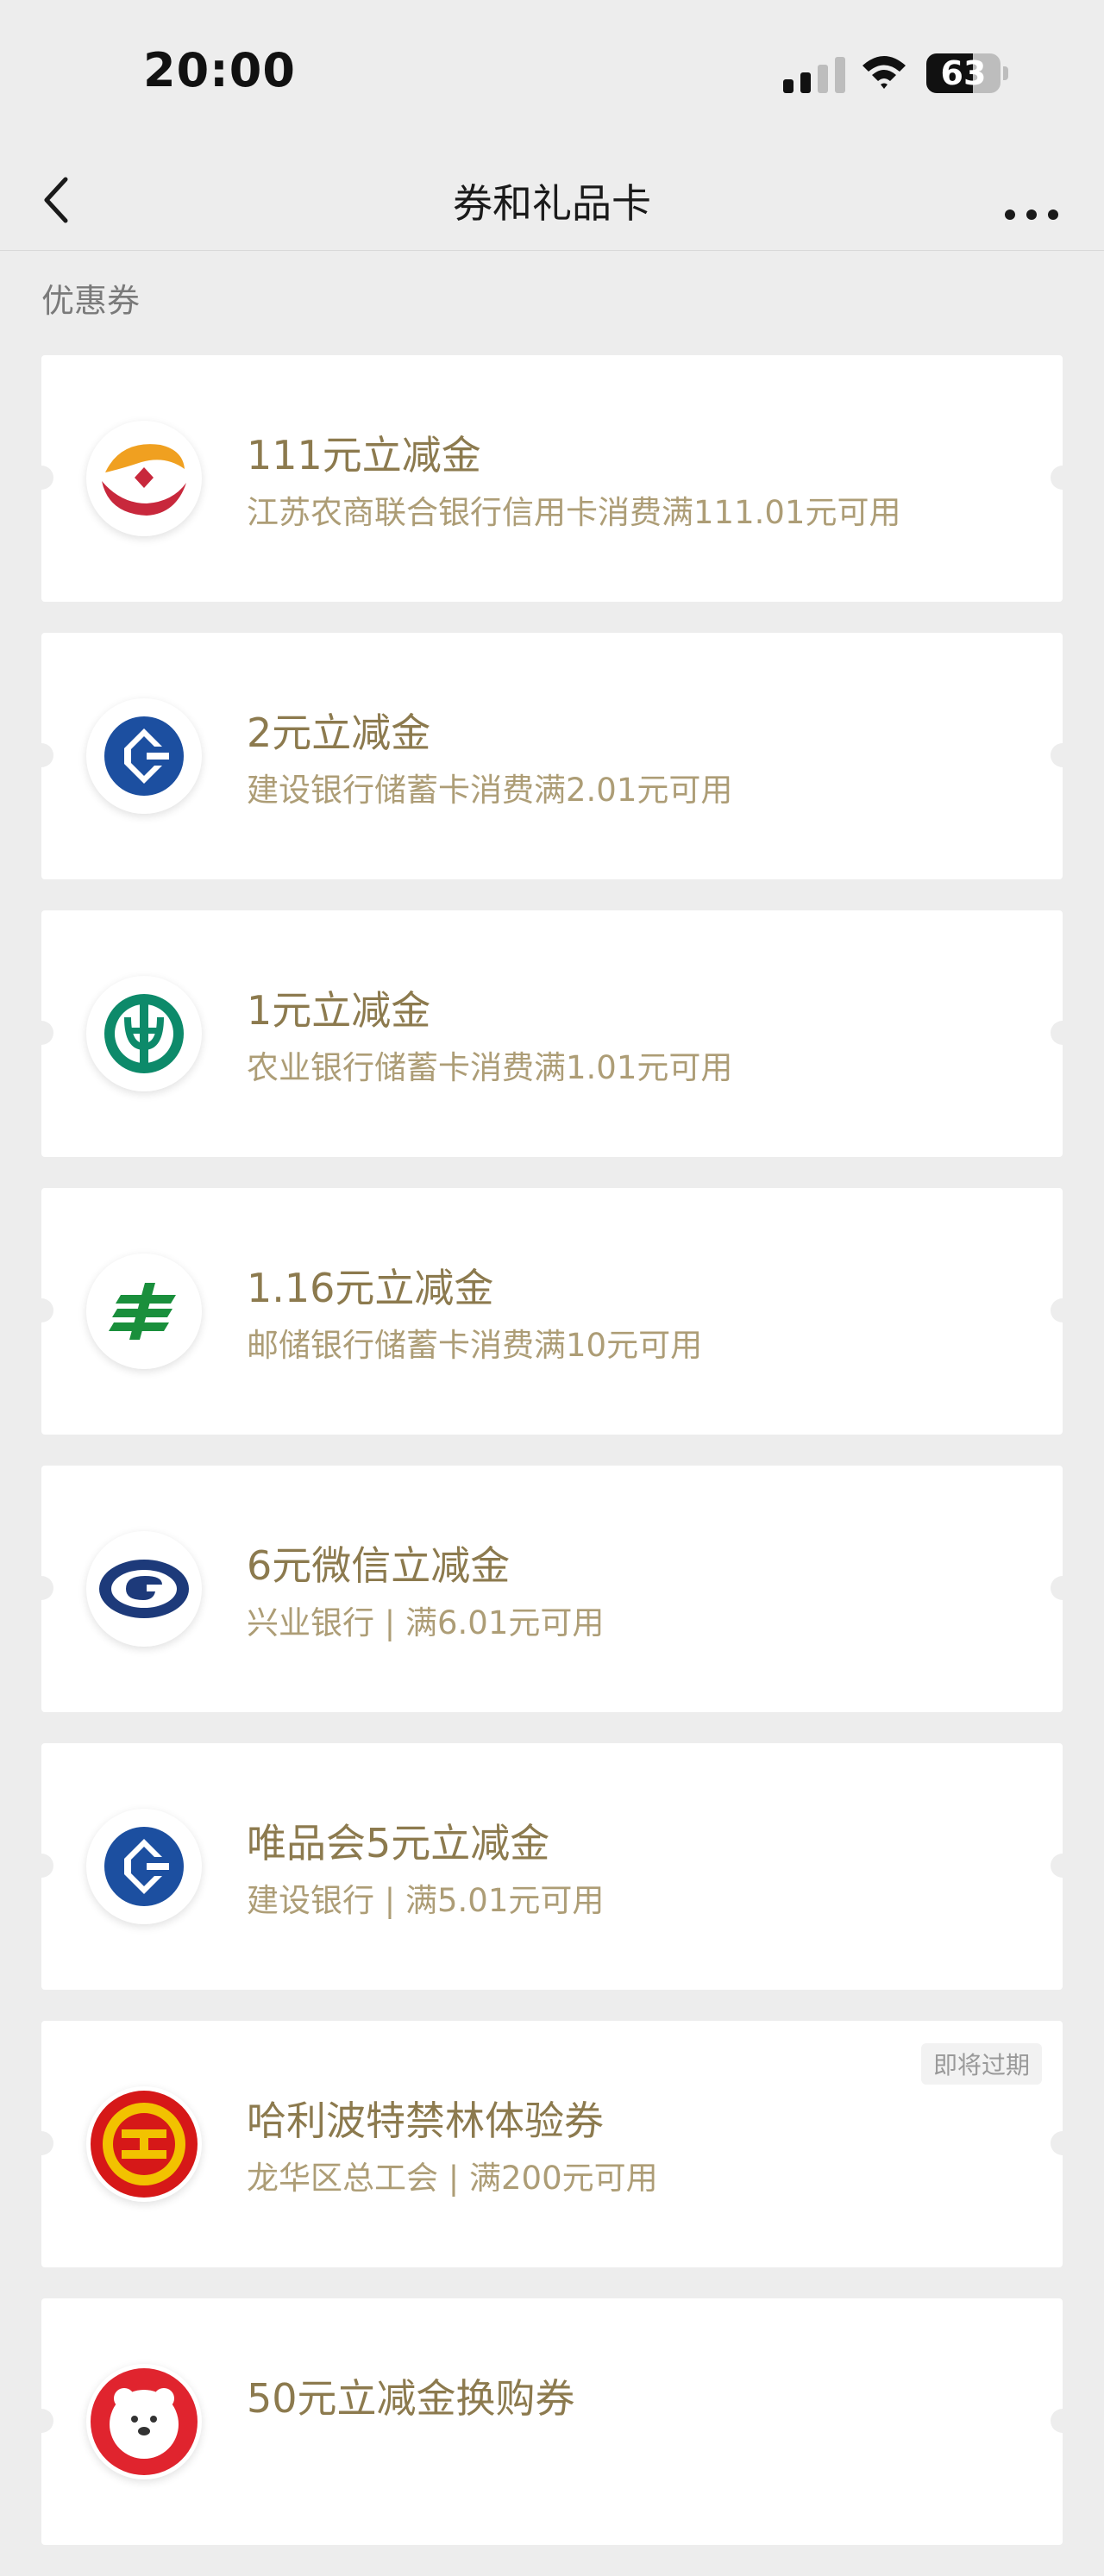 Image resolution: width=1104 pixels, height=2576 pixels. What do you see at coordinates (364, 455) in the screenshot?
I see `coupon-title: 111元立减金` at bounding box center [364, 455].